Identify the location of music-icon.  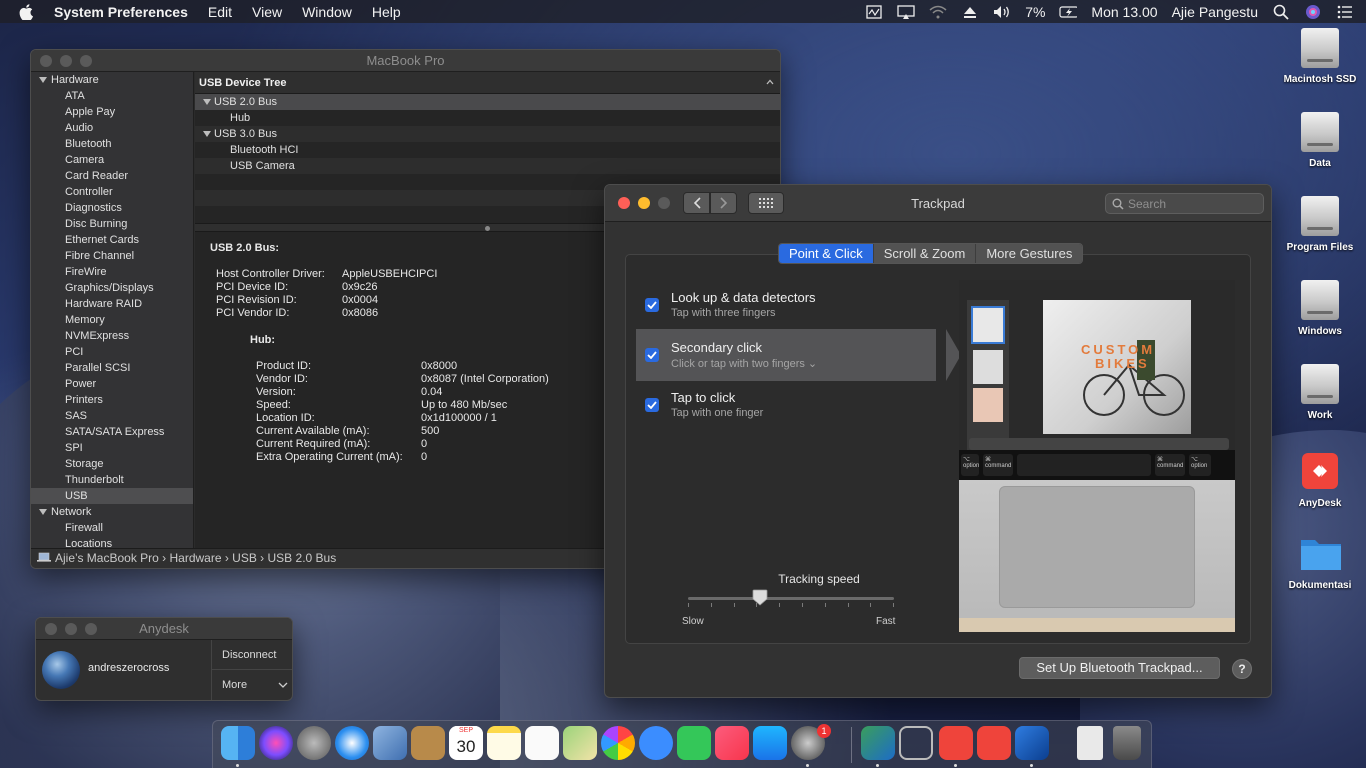
(732, 743).